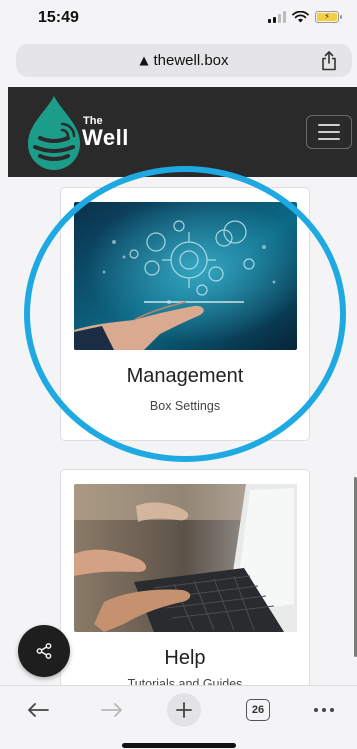 The height and width of the screenshot is (749, 357). What do you see at coordinates (105, 137) in the screenshot?
I see `brand-name-large: Well` at bounding box center [105, 137].